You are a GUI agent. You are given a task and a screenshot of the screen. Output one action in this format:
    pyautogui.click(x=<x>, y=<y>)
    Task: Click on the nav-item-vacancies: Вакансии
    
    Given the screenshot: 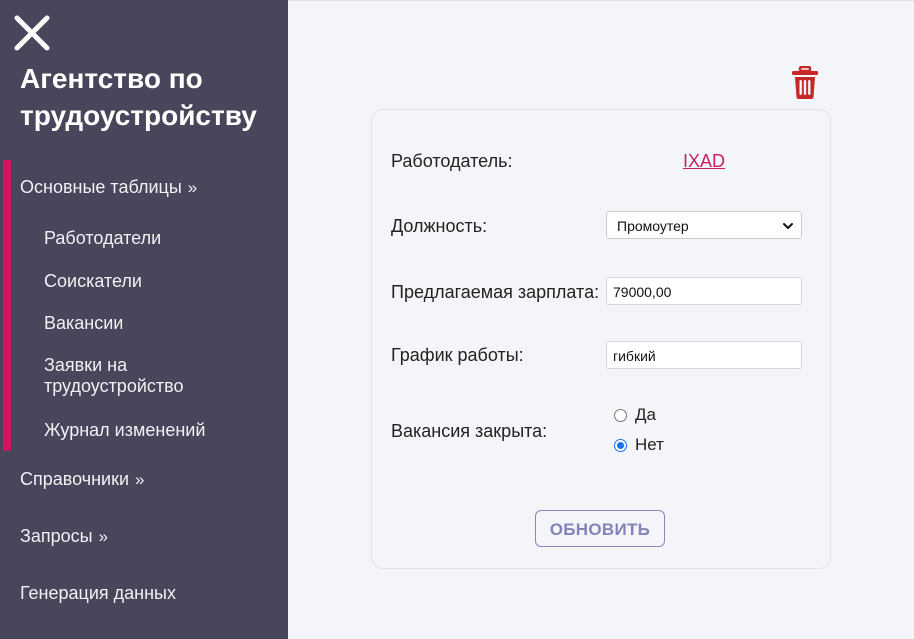 What is the action you would take?
    pyautogui.click(x=154, y=323)
    